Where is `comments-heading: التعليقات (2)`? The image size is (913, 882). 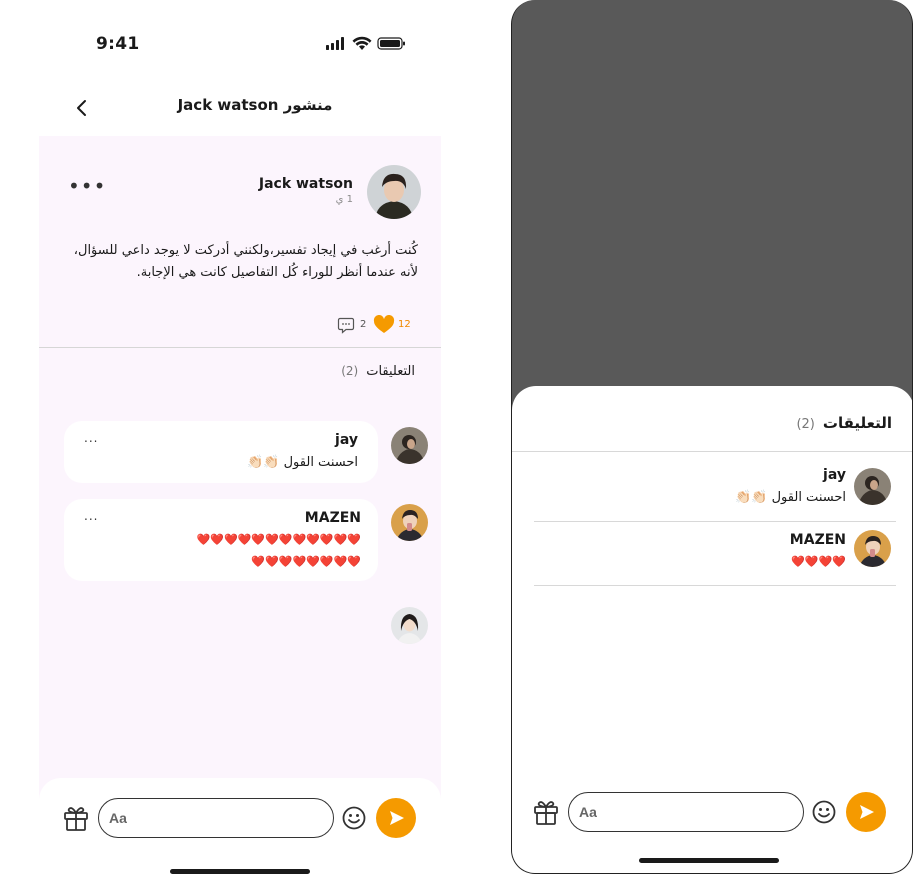 comments-heading: التعليقات (2) is located at coordinates (357, 371).